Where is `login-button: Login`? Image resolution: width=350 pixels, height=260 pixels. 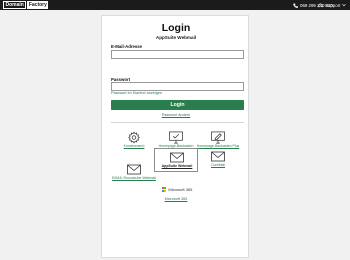 login-button: Login is located at coordinates (177, 105).